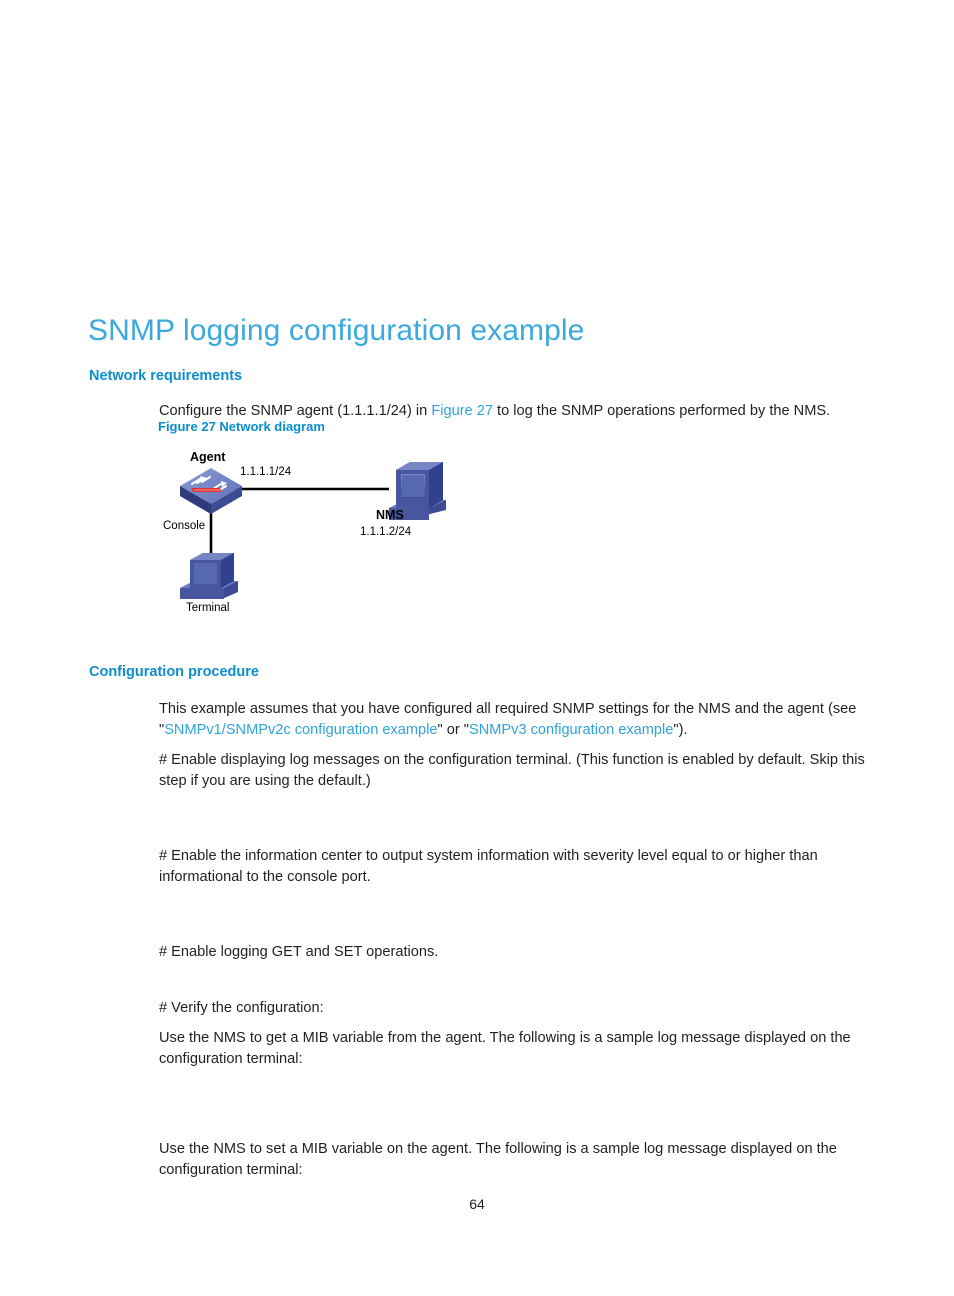 Image resolution: width=954 pixels, height=1296 pixels. What do you see at coordinates (241, 1007) in the screenshot?
I see `paragraph-step-verify: # Verify the configuration:` at bounding box center [241, 1007].